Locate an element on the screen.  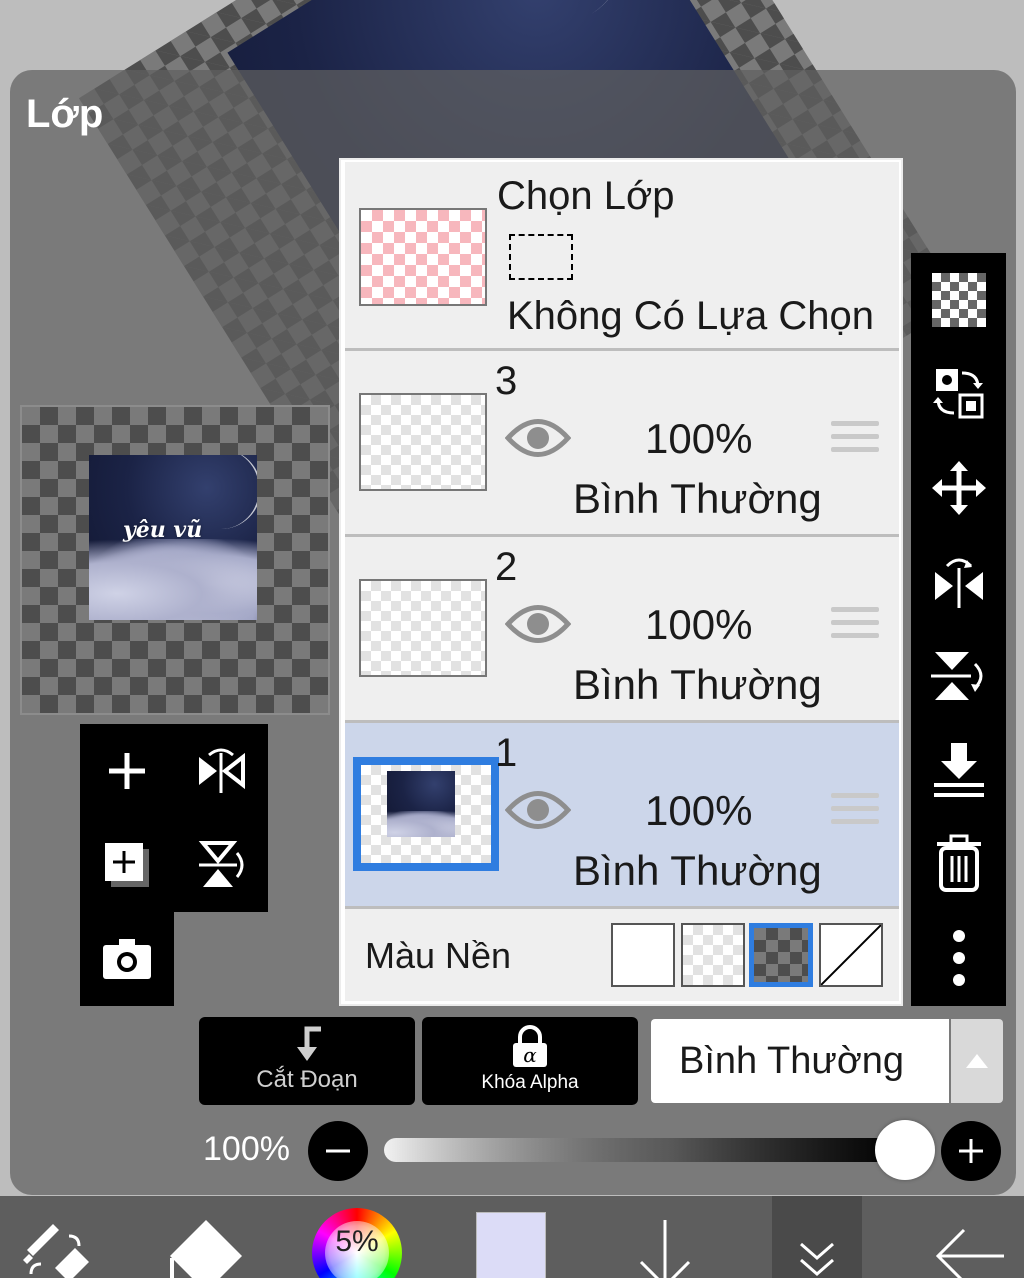
background-none-swatch is located at coordinates (851, 955).